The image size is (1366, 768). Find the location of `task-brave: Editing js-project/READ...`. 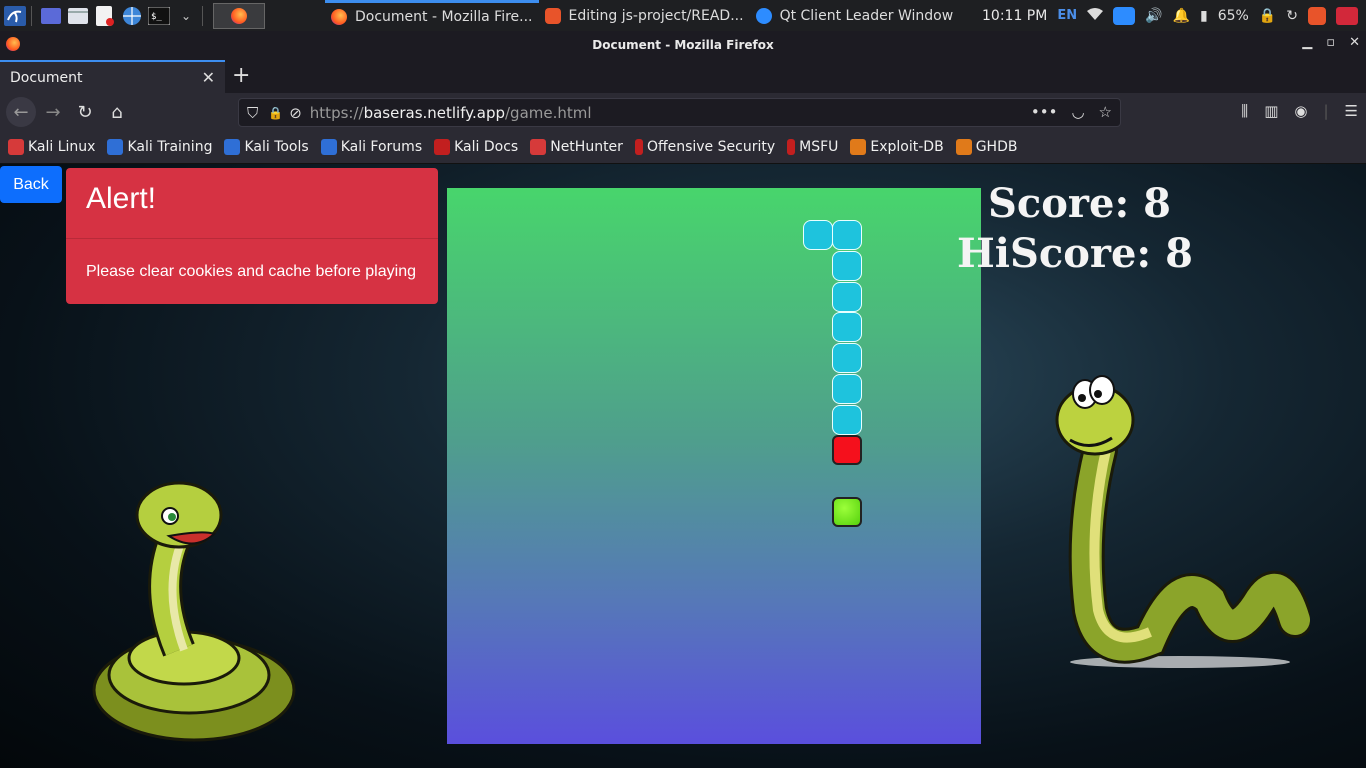

task-brave: Editing js-project/READ... is located at coordinates (644, 15).